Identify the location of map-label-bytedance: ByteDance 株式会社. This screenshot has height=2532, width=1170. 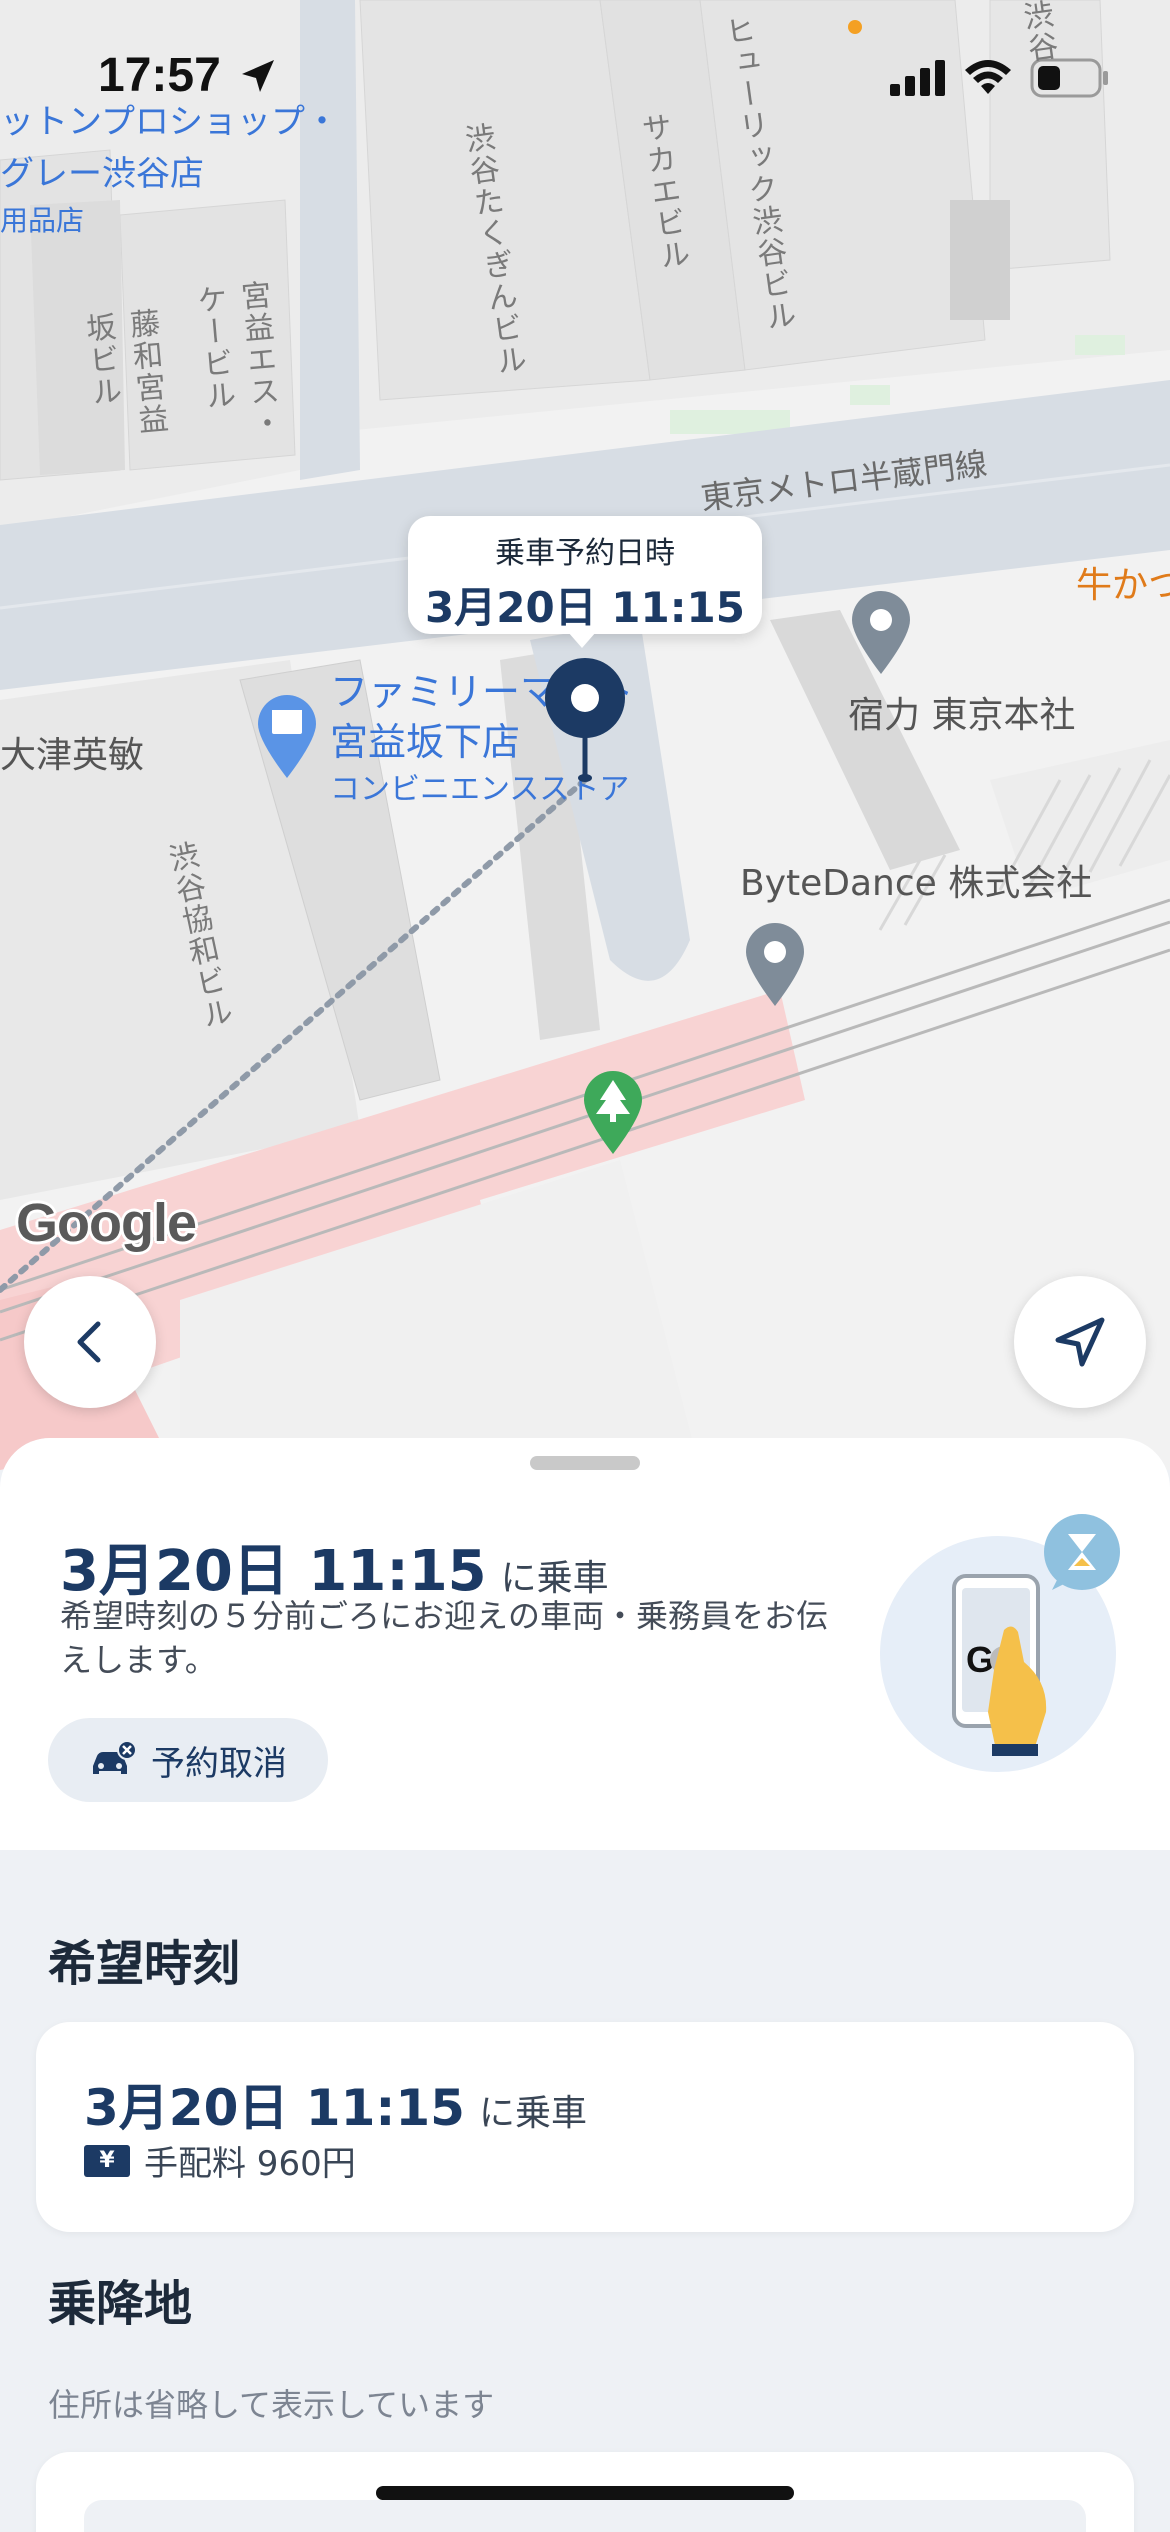
(916, 883).